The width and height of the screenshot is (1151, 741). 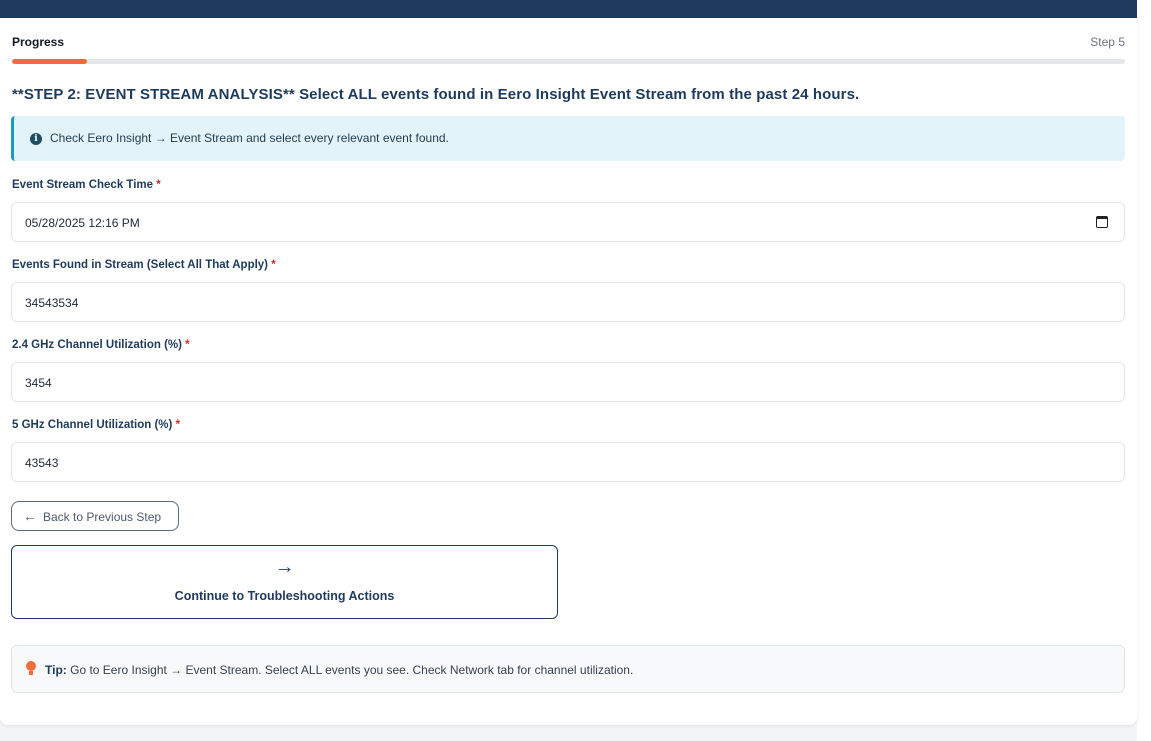 What do you see at coordinates (568, 382) in the screenshot?
I see `channel-utilization-24ghz-input: 3454` at bounding box center [568, 382].